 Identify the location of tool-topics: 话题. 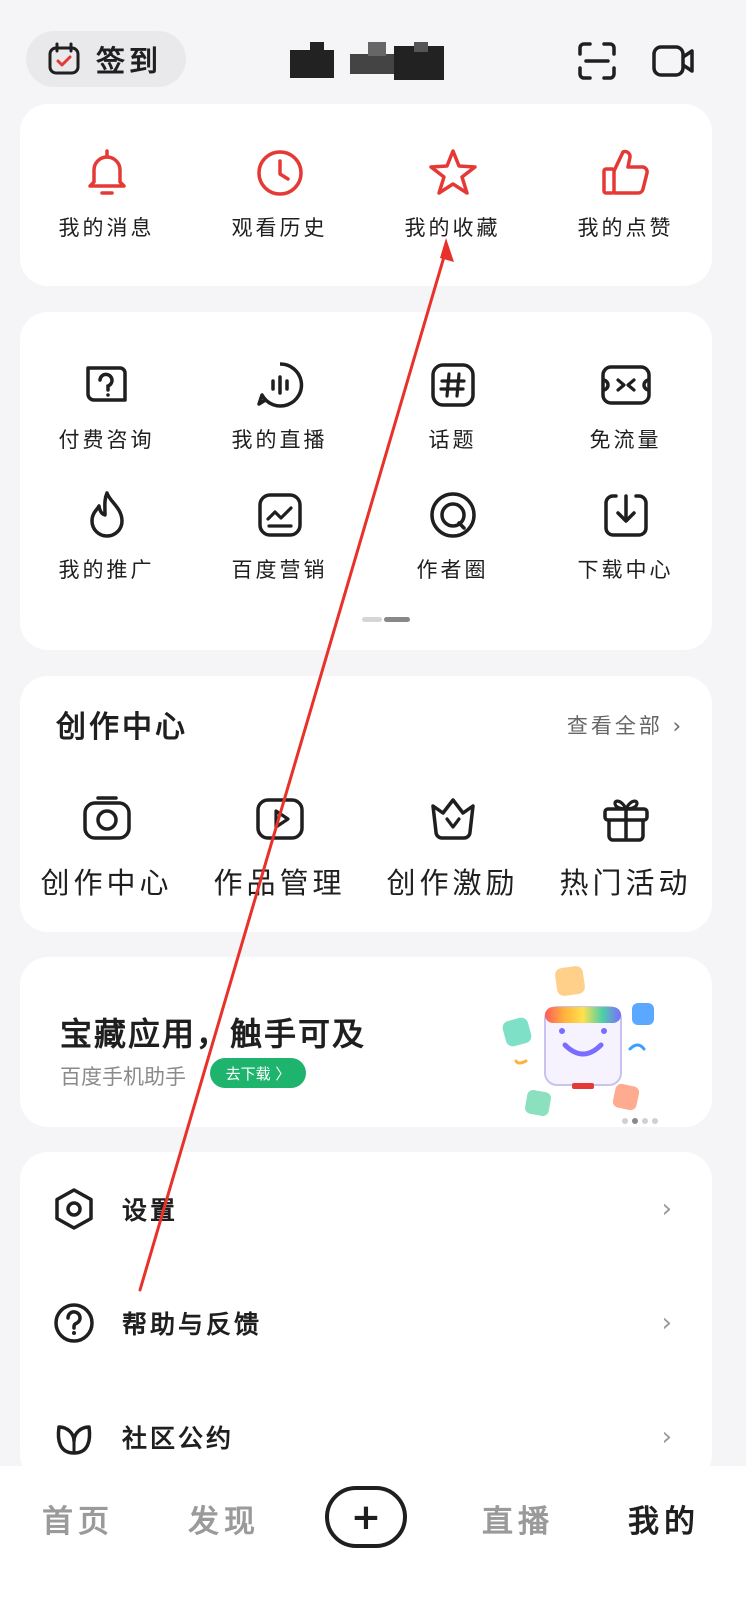
(452, 406).